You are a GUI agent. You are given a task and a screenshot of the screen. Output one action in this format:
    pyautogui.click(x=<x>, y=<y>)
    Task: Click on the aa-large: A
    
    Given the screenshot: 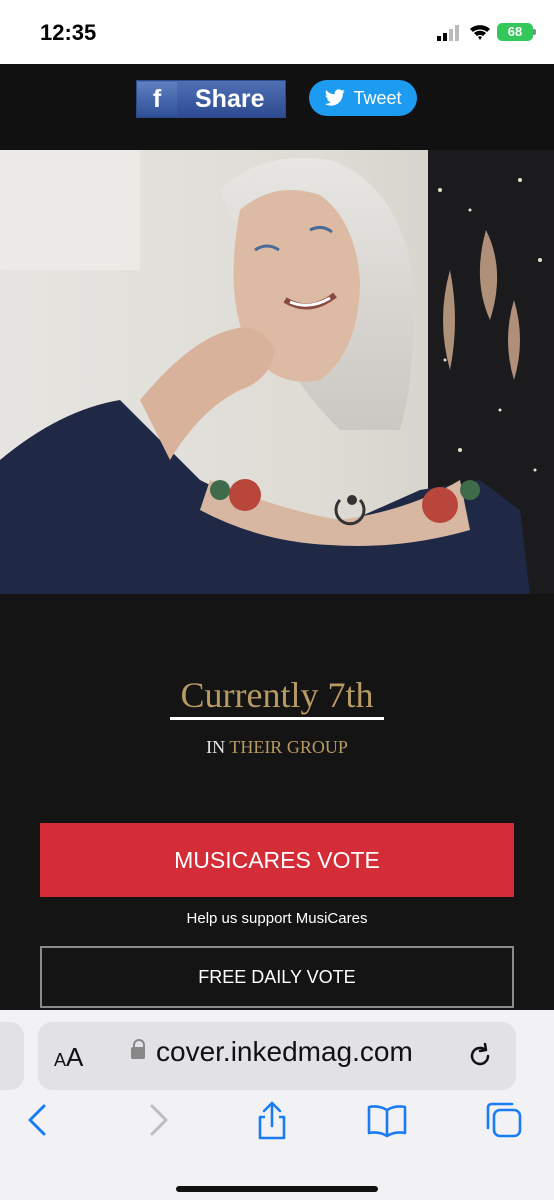 What is the action you would take?
    pyautogui.click(x=75, y=1057)
    